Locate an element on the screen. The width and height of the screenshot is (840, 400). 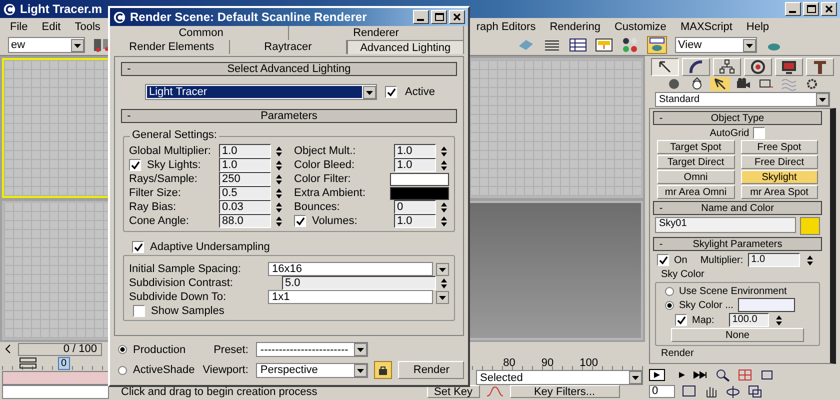
light-type-button: Target Spot is located at coordinates (695, 147).